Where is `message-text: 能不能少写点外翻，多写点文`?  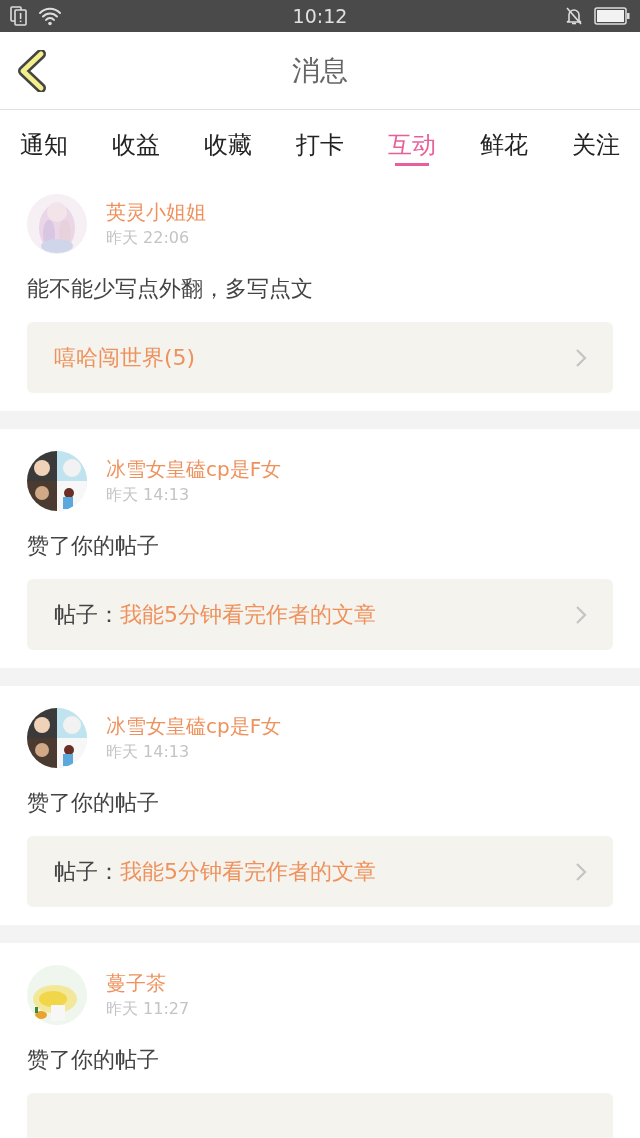
message-text: 能不能少写点外翻，多写点文 is located at coordinates (170, 289).